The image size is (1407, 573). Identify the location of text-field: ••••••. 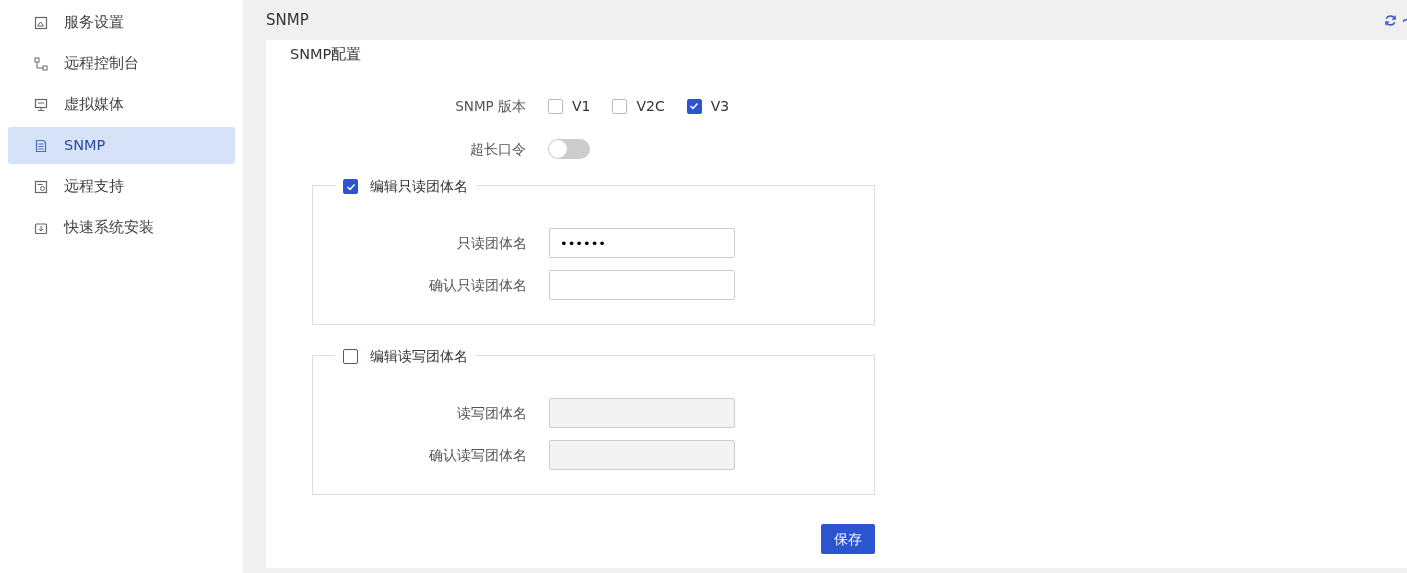
(642, 243).